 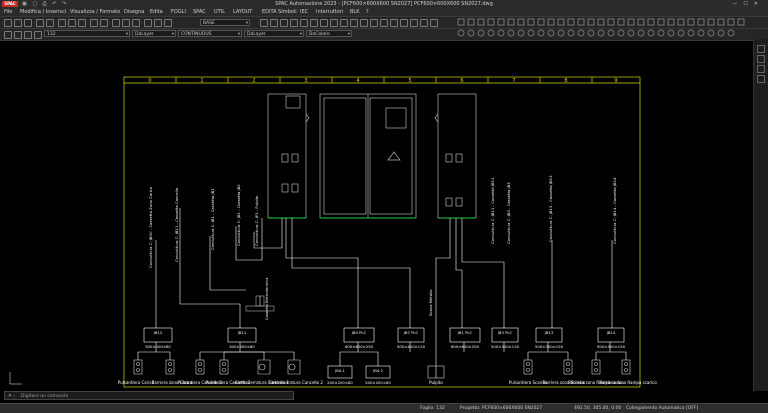 What do you see at coordinates (242, 346) in the screenshot?
I see `box-size: 300×200×80` at bounding box center [242, 346].